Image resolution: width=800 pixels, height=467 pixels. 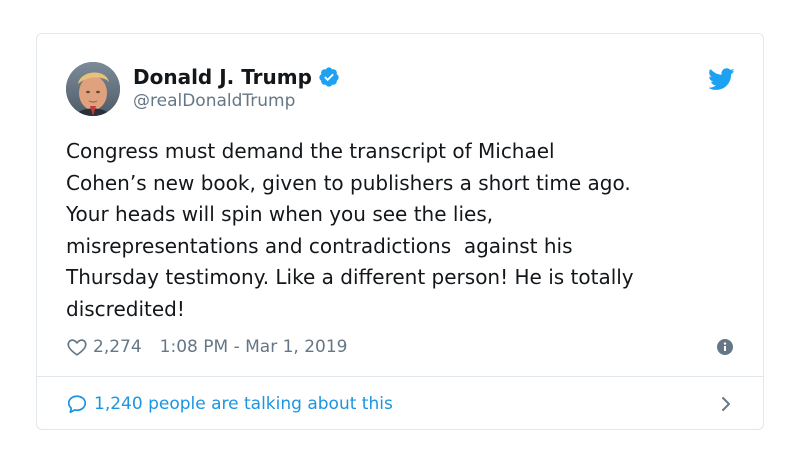 What do you see at coordinates (77, 347) in the screenshot?
I see `heart-icon` at bounding box center [77, 347].